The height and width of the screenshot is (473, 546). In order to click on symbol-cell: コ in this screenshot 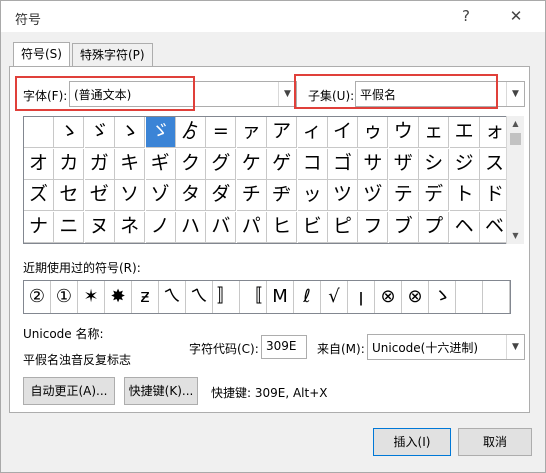, I will do `click(312, 164)`.